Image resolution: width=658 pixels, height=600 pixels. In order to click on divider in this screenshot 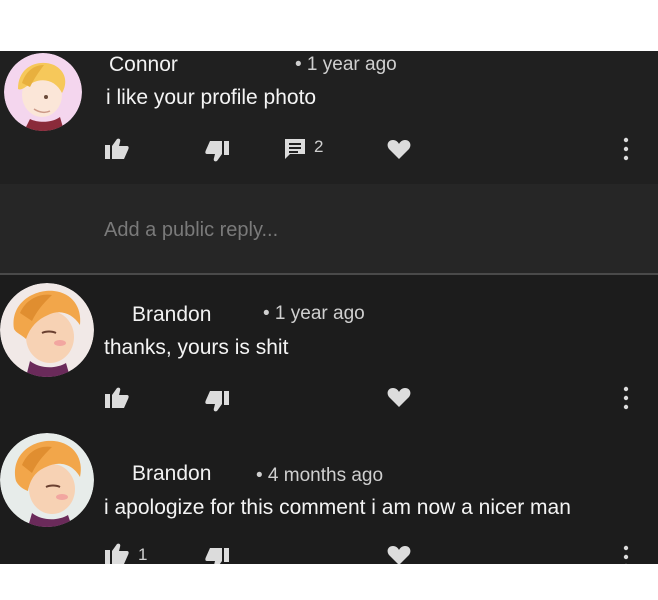, I will do `click(329, 274)`.